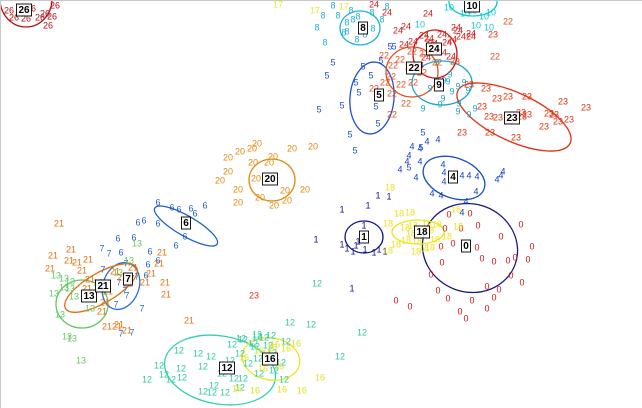 The height and width of the screenshot is (408, 642). What do you see at coordinates (512, 118) in the screenshot?
I see `cluster-centroid-23: 23` at bounding box center [512, 118].